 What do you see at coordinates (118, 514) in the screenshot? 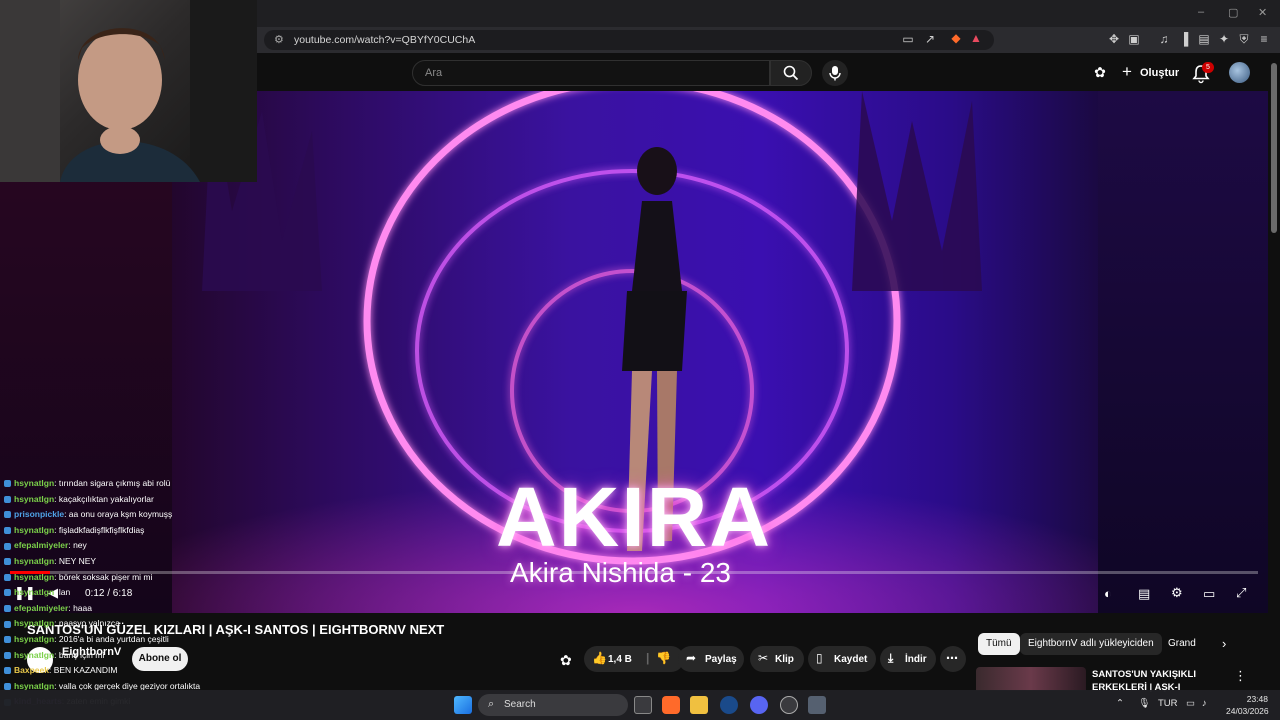
I see `chat-text: : aa onu oraya kşm koymuşş` at bounding box center [118, 514].